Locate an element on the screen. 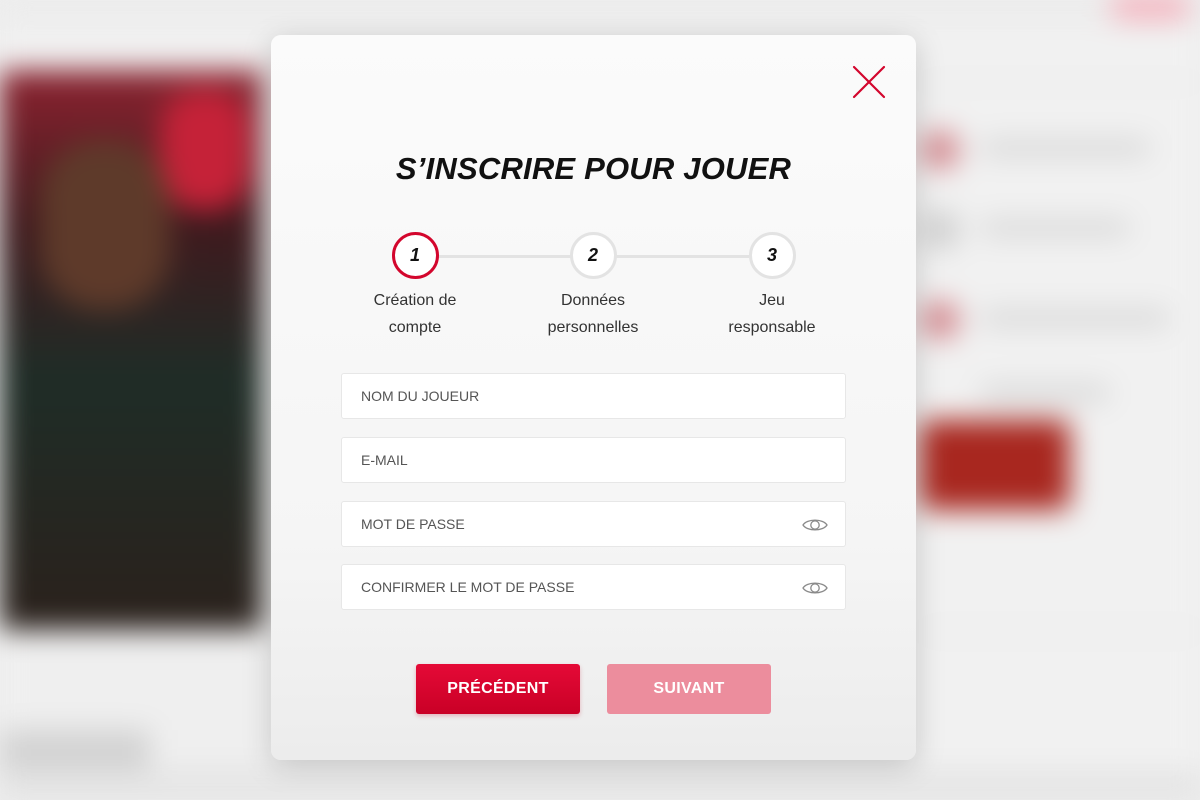  step-label: Création de compte is located at coordinates (415, 314).